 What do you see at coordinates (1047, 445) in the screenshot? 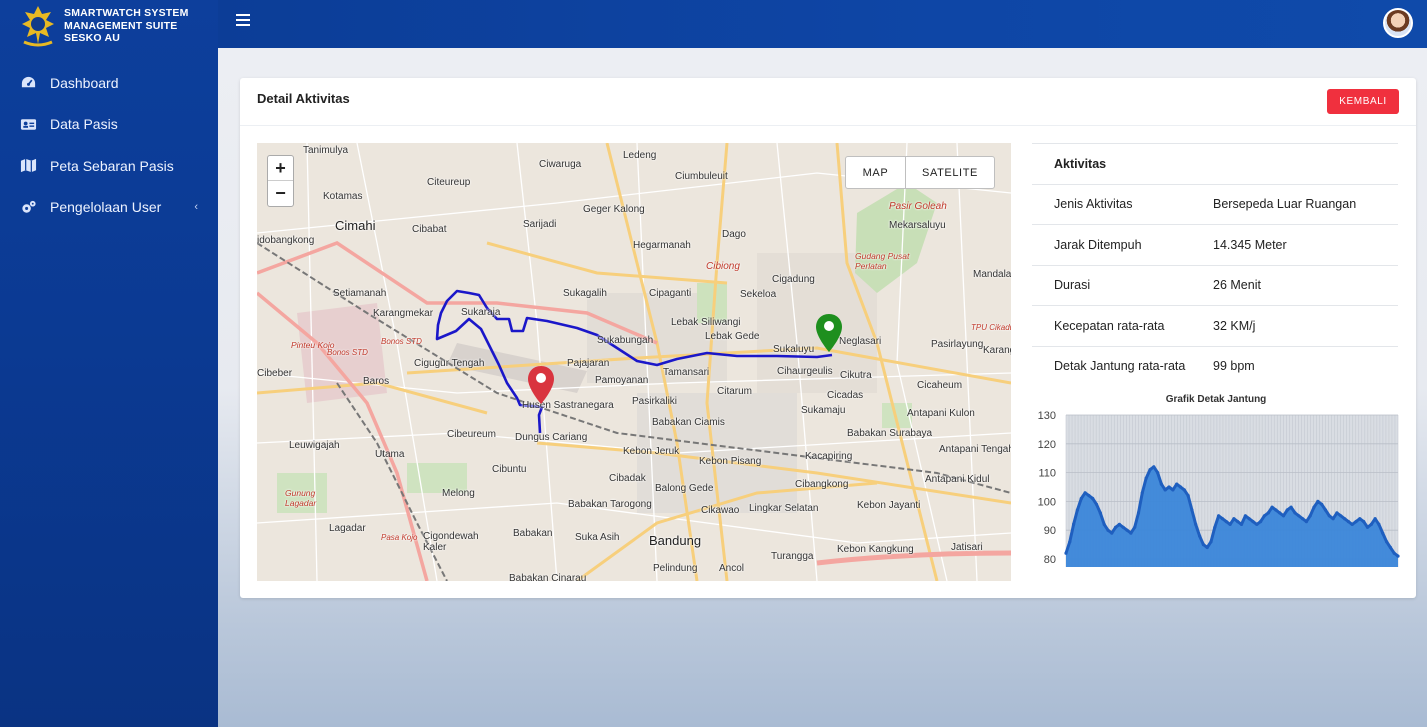
I see `y-tick-label: 120` at bounding box center [1047, 445].